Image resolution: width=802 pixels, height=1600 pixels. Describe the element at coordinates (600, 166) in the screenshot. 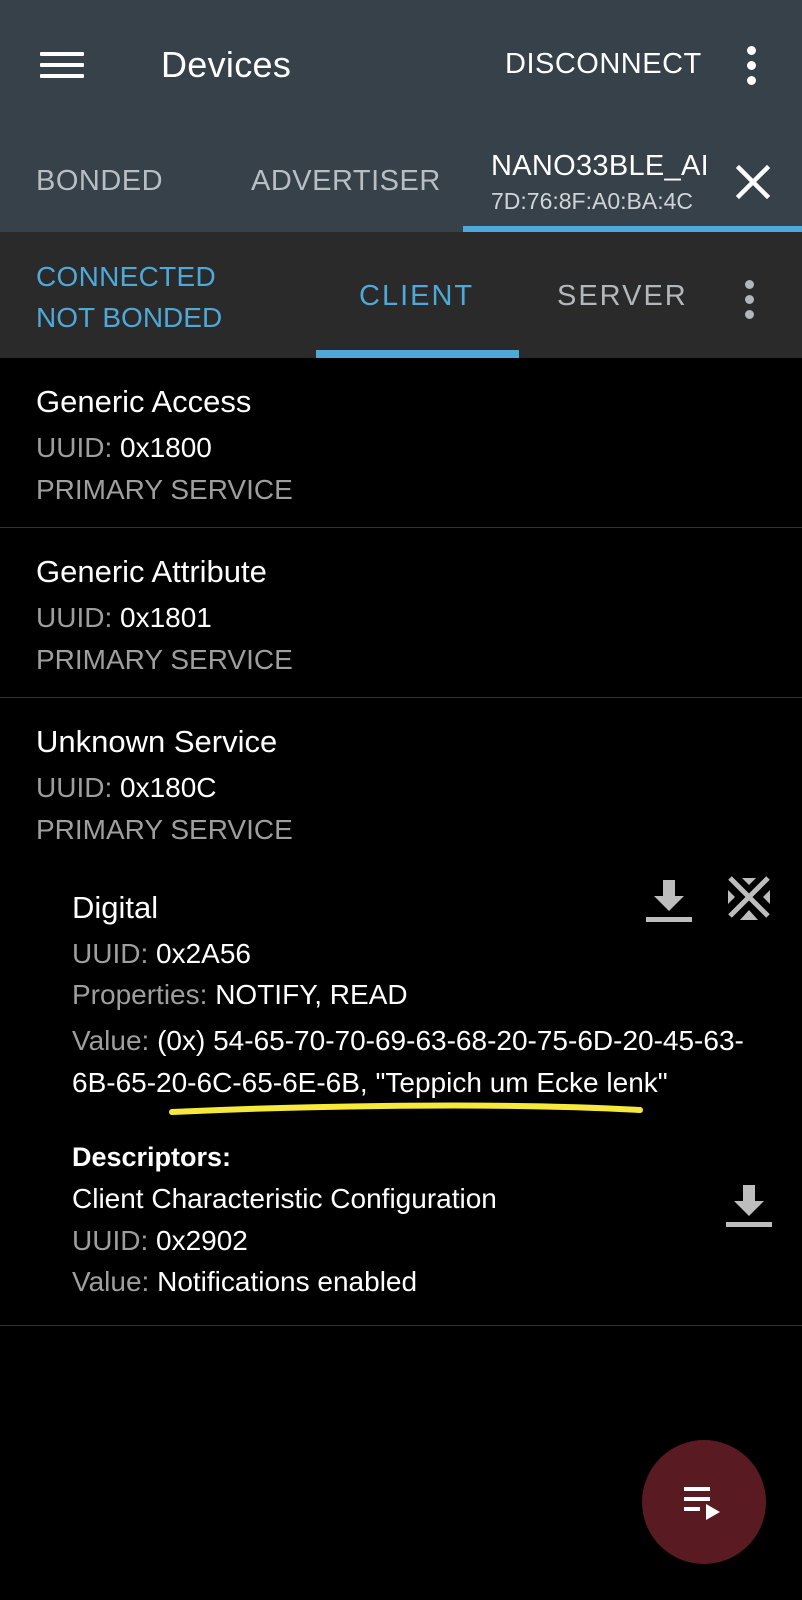

I see `device-name: NANO33BLE_AI` at that location.